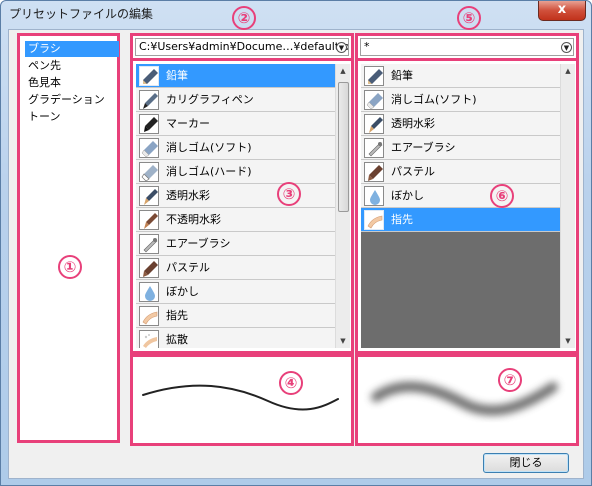 This screenshot has height=486, width=592. I want to click on target-set-combo: * ▼, so click(467, 47).